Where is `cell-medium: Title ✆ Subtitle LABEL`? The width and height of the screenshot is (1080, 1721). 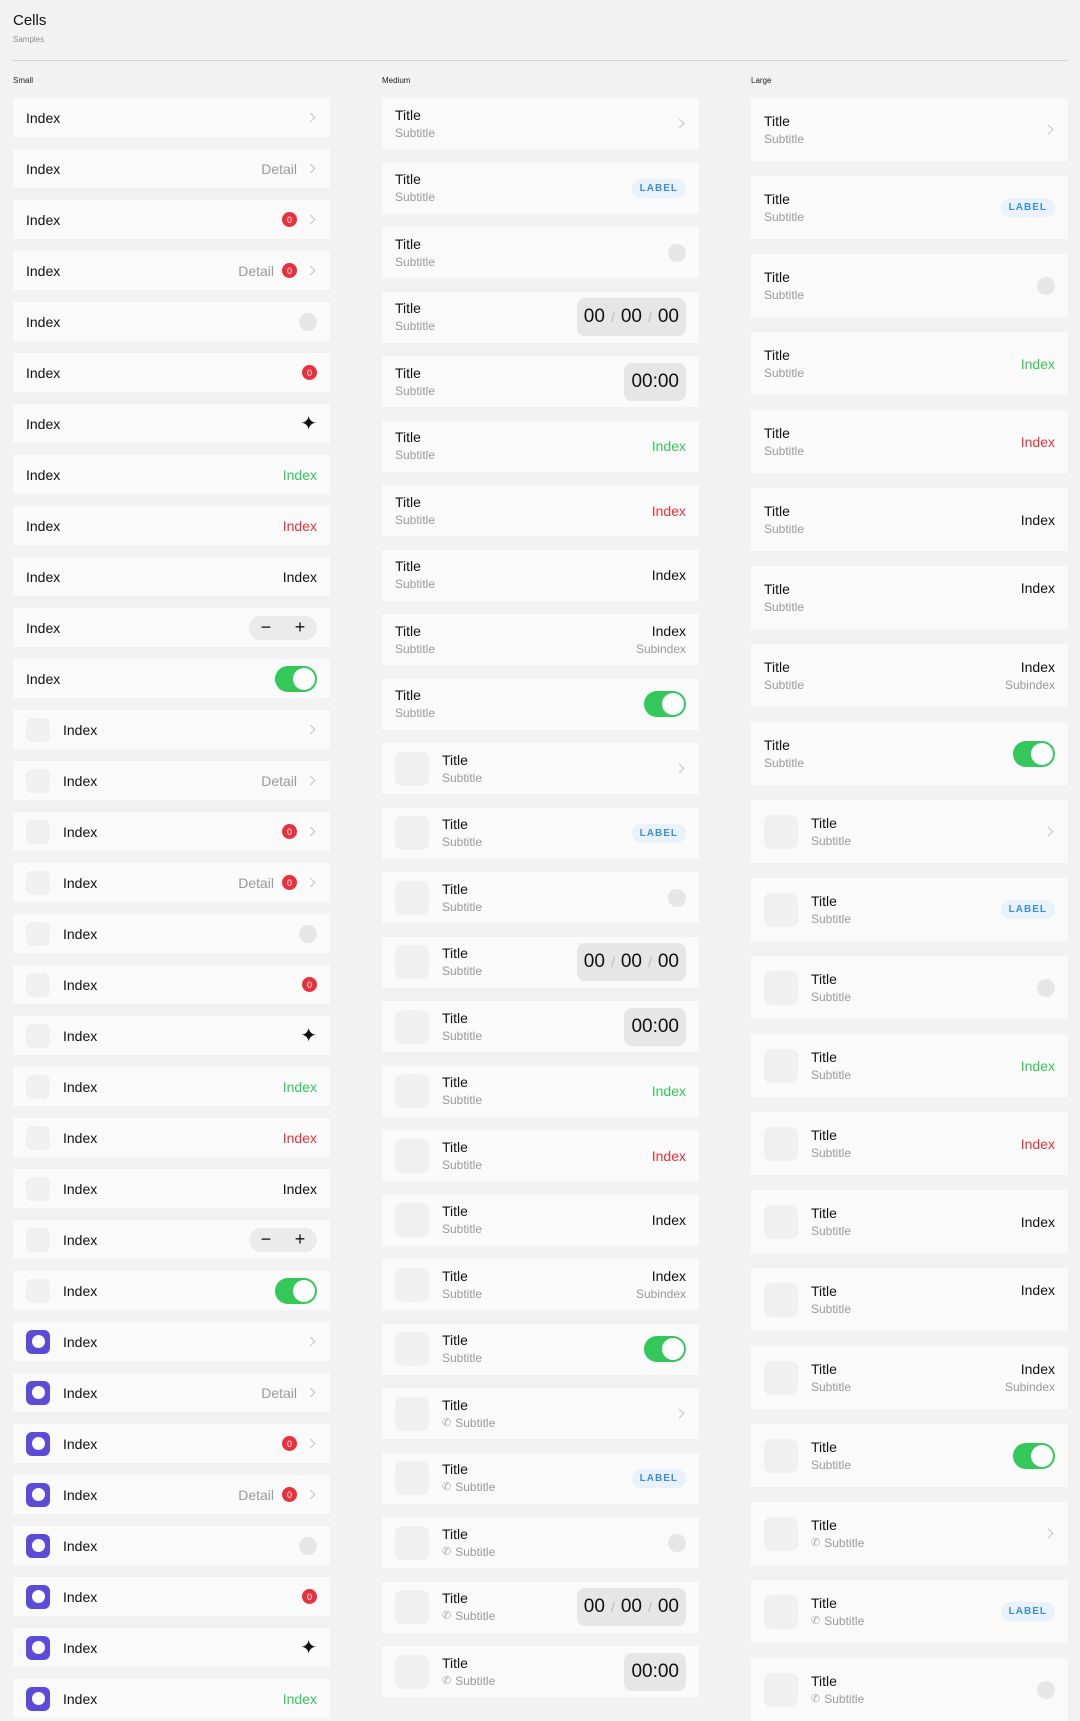
cell-medium: Title ✆ Subtitle LABEL is located at coordinates (540, 1478).